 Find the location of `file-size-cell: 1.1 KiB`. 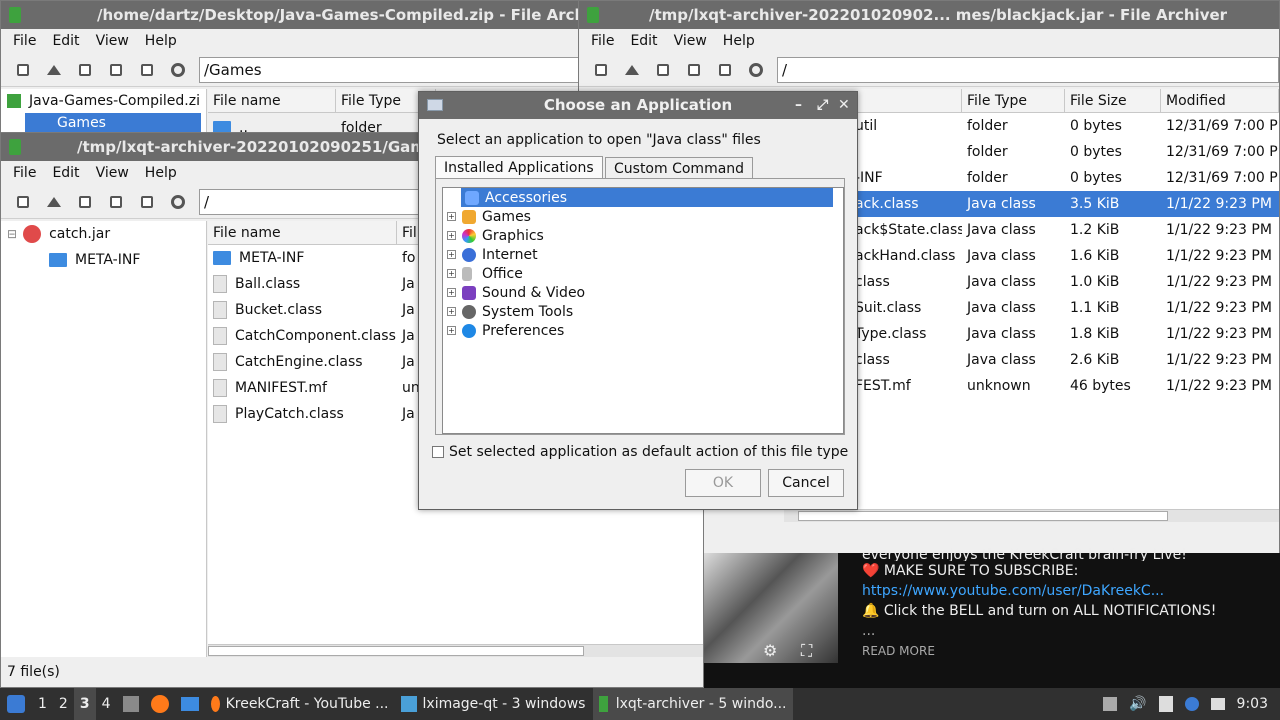

file-size-cell: 1.1 KiB is located at coordinates (1095, 308).